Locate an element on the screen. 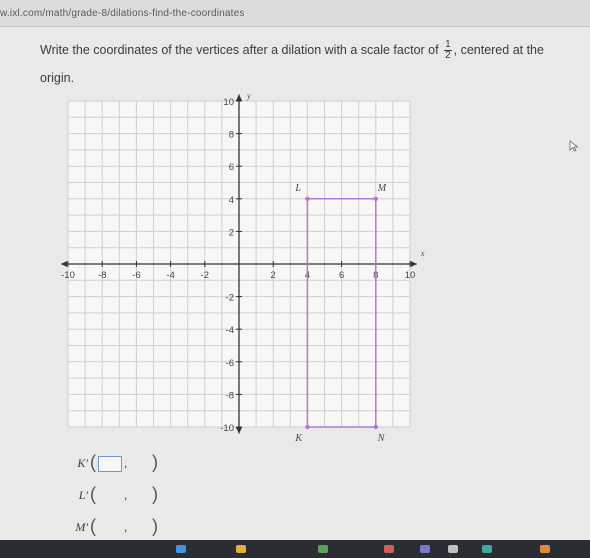  vertex-point-n is located at coordinates (375, 427).